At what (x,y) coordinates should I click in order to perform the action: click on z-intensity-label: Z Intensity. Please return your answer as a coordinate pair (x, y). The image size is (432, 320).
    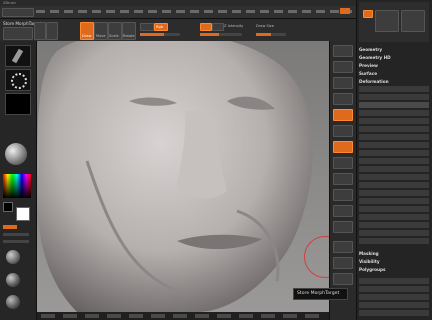
    Looking at the image, I should click on (234, 26).